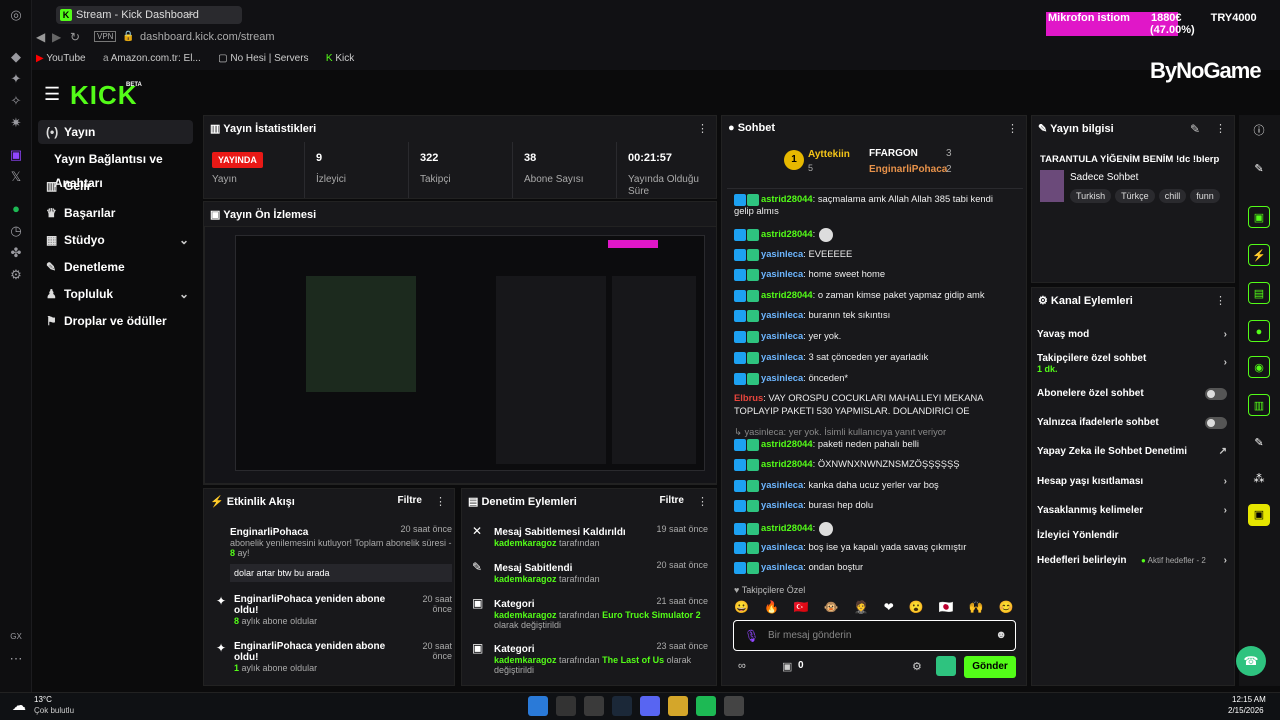  Describe the element at coordinates (1132, 334) in the screenshot. I see `slow-mode-item: Yavaş mod ›` at that location.